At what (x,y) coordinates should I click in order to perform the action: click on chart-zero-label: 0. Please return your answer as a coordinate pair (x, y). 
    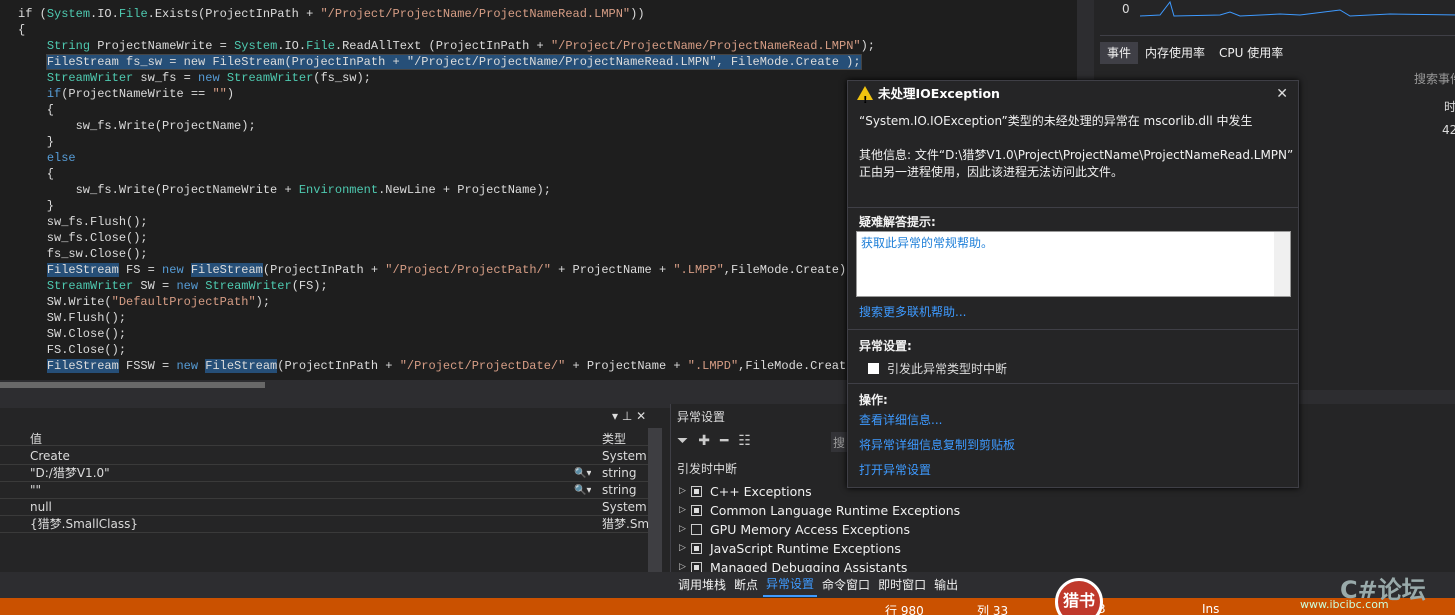
    Looking at the image, I should click on (1126, 9).